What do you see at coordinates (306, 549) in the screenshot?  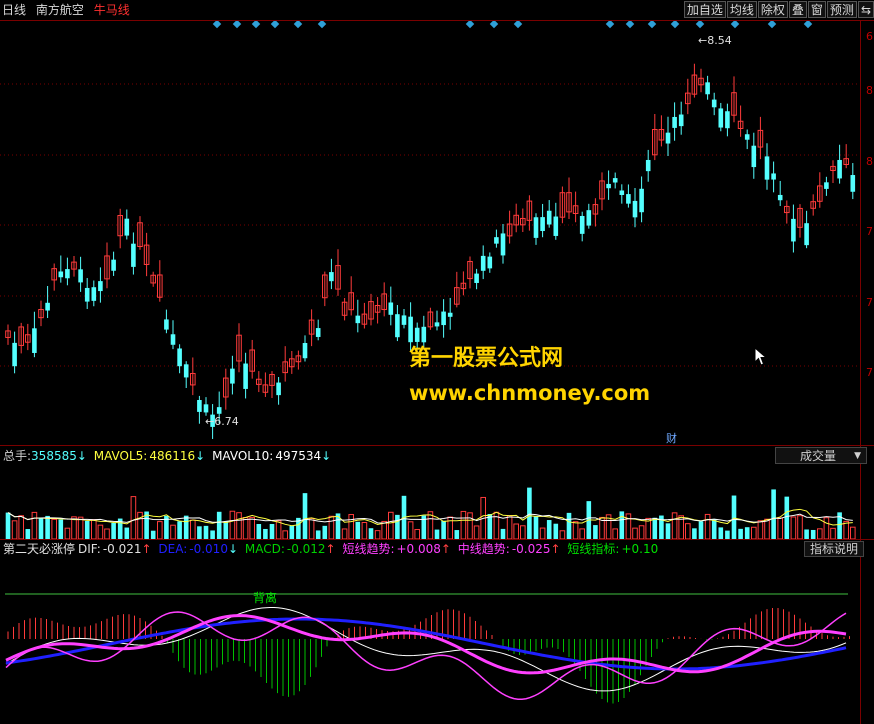 I see `macd-value: -0.012` at bounding box center [306, 549].